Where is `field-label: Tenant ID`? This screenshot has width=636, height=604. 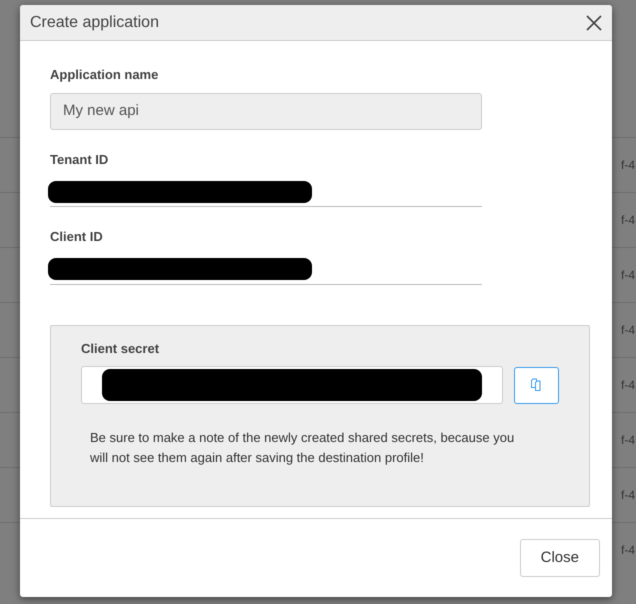
field-label: Tenant ID is located at coordinates (80, 159).